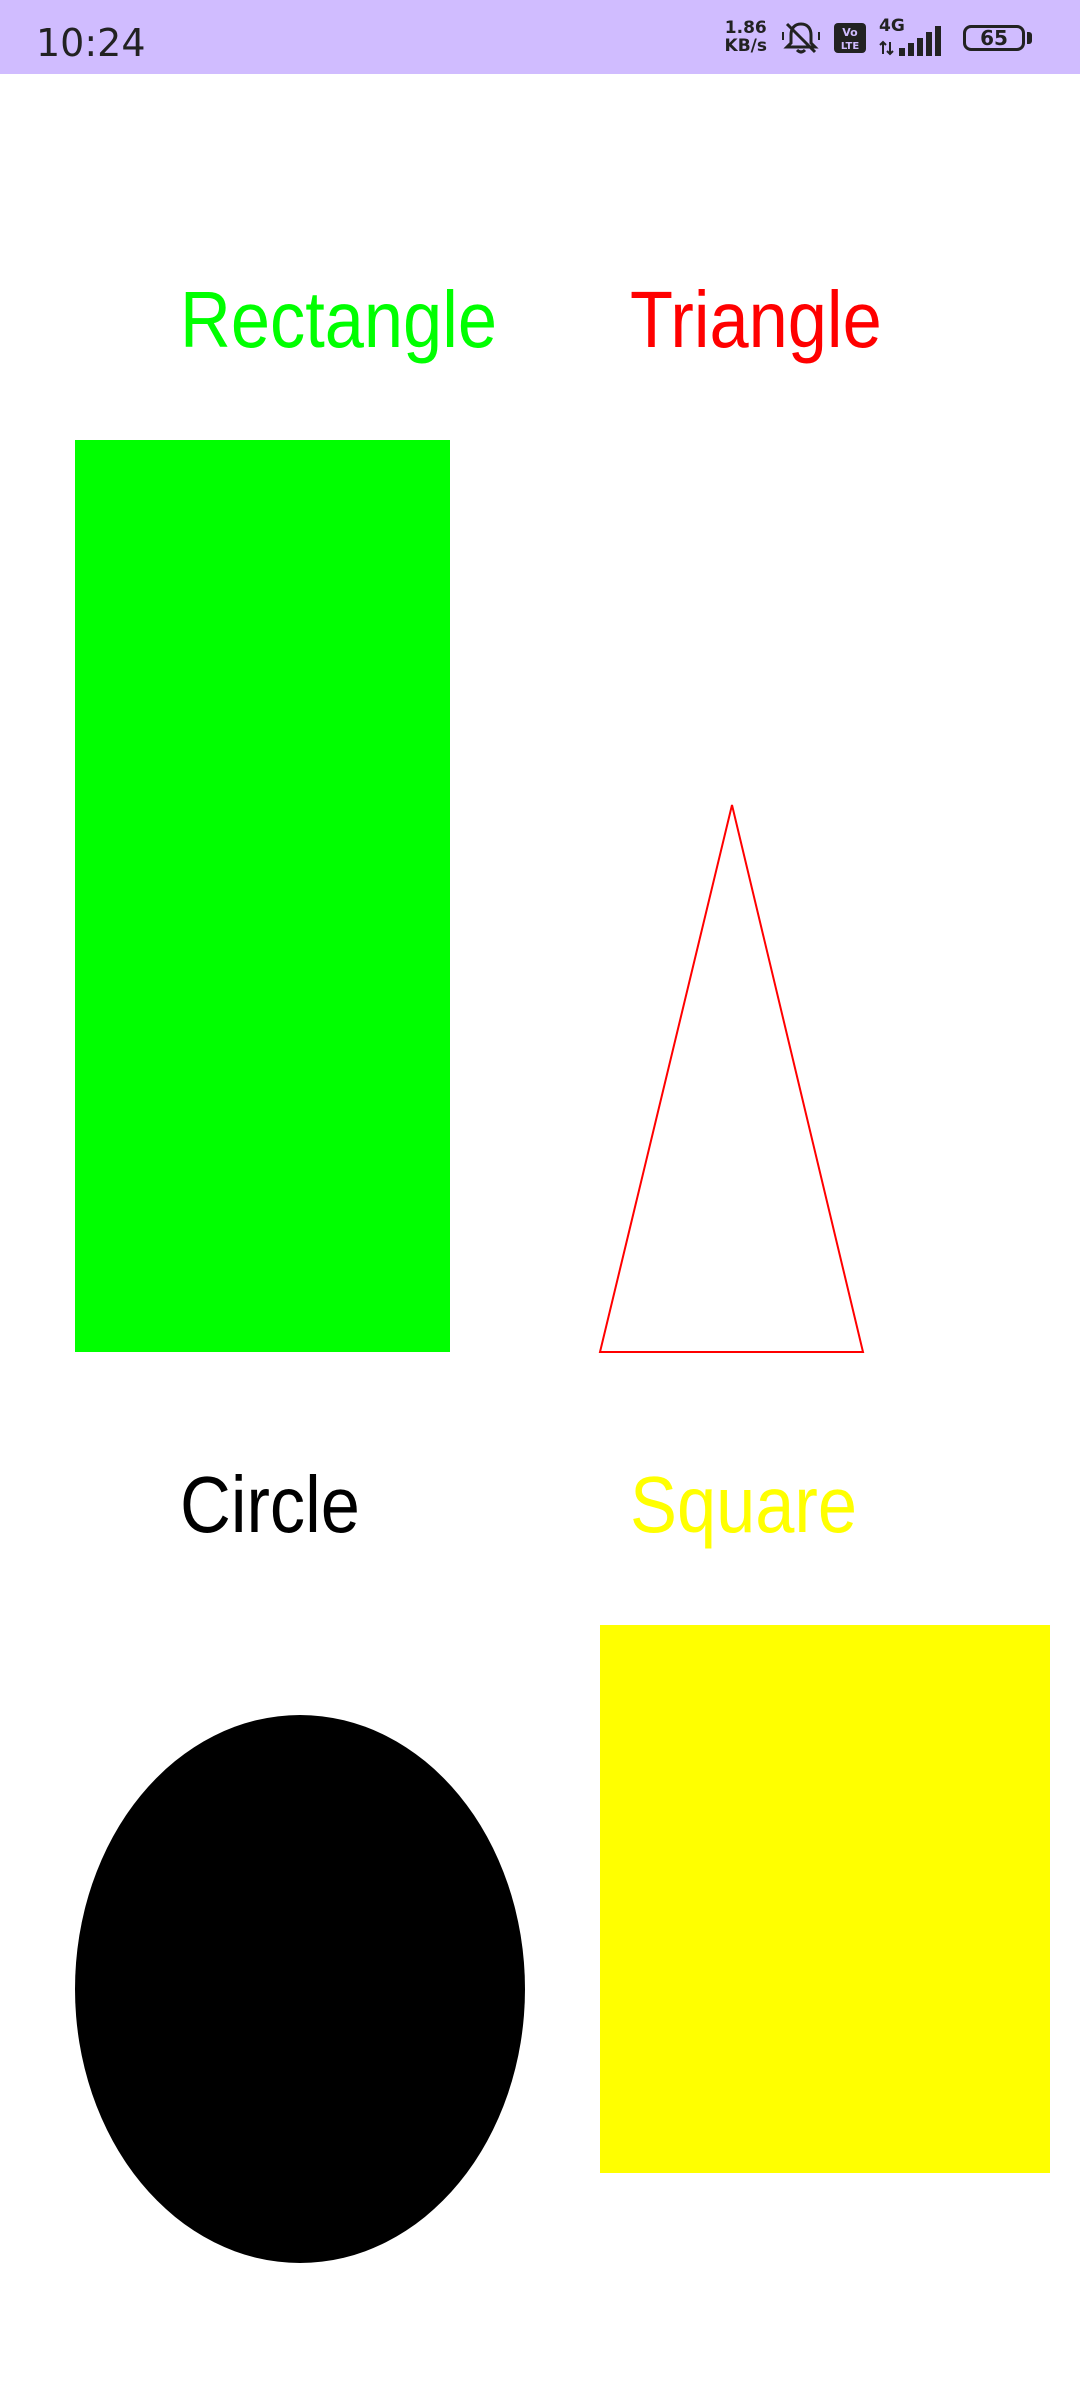 The width and height of the screenshot is (1080, 2408). Describe the element at coordinates (540, 37) in the screenshot. I see `status-bar: 10:24 1.86 KB/s Vo LTE 4G 65` at that location.